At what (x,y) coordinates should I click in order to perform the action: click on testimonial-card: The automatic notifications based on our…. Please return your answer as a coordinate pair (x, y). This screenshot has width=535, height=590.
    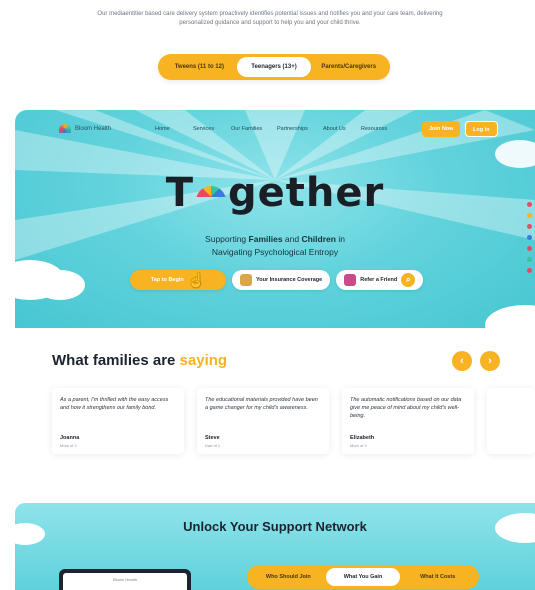
    Looking at the image, I should click on (408, 421).